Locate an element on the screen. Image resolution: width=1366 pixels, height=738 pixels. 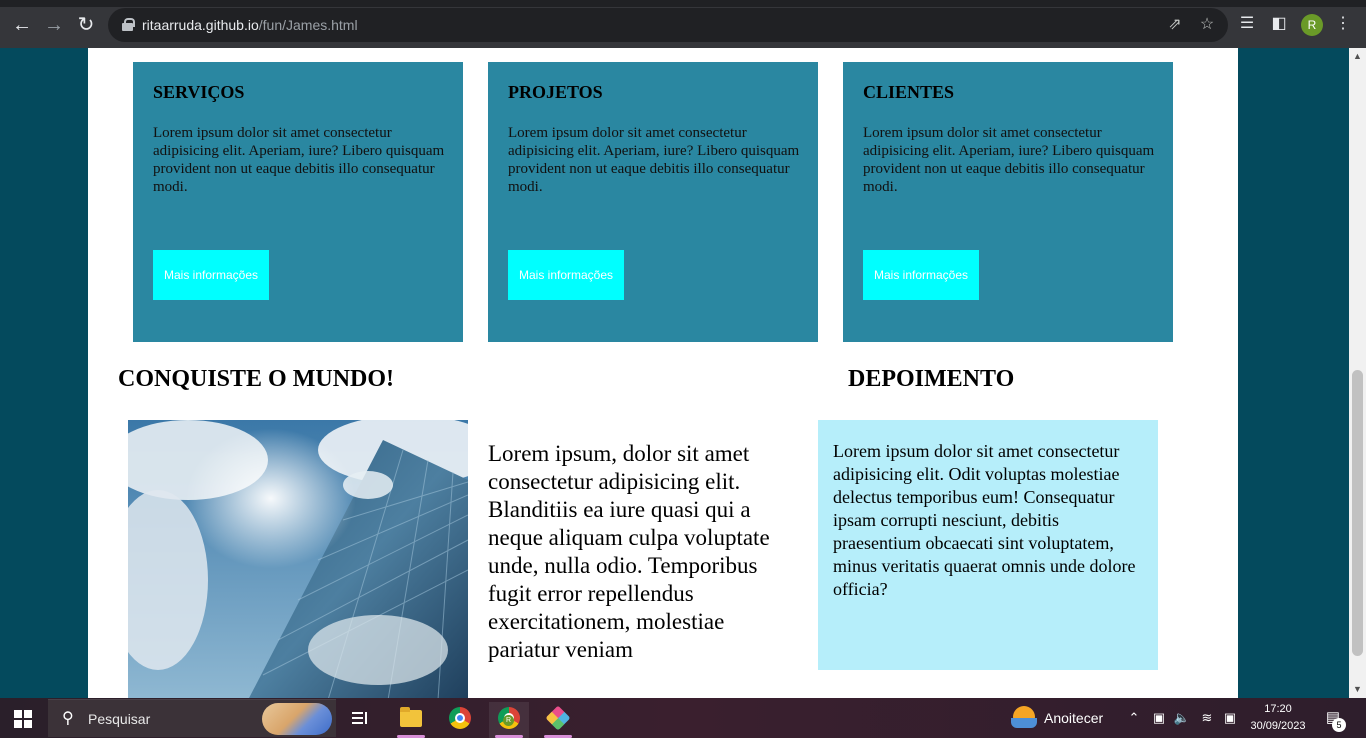
weather-icon is located at coordinates (1024, 718).